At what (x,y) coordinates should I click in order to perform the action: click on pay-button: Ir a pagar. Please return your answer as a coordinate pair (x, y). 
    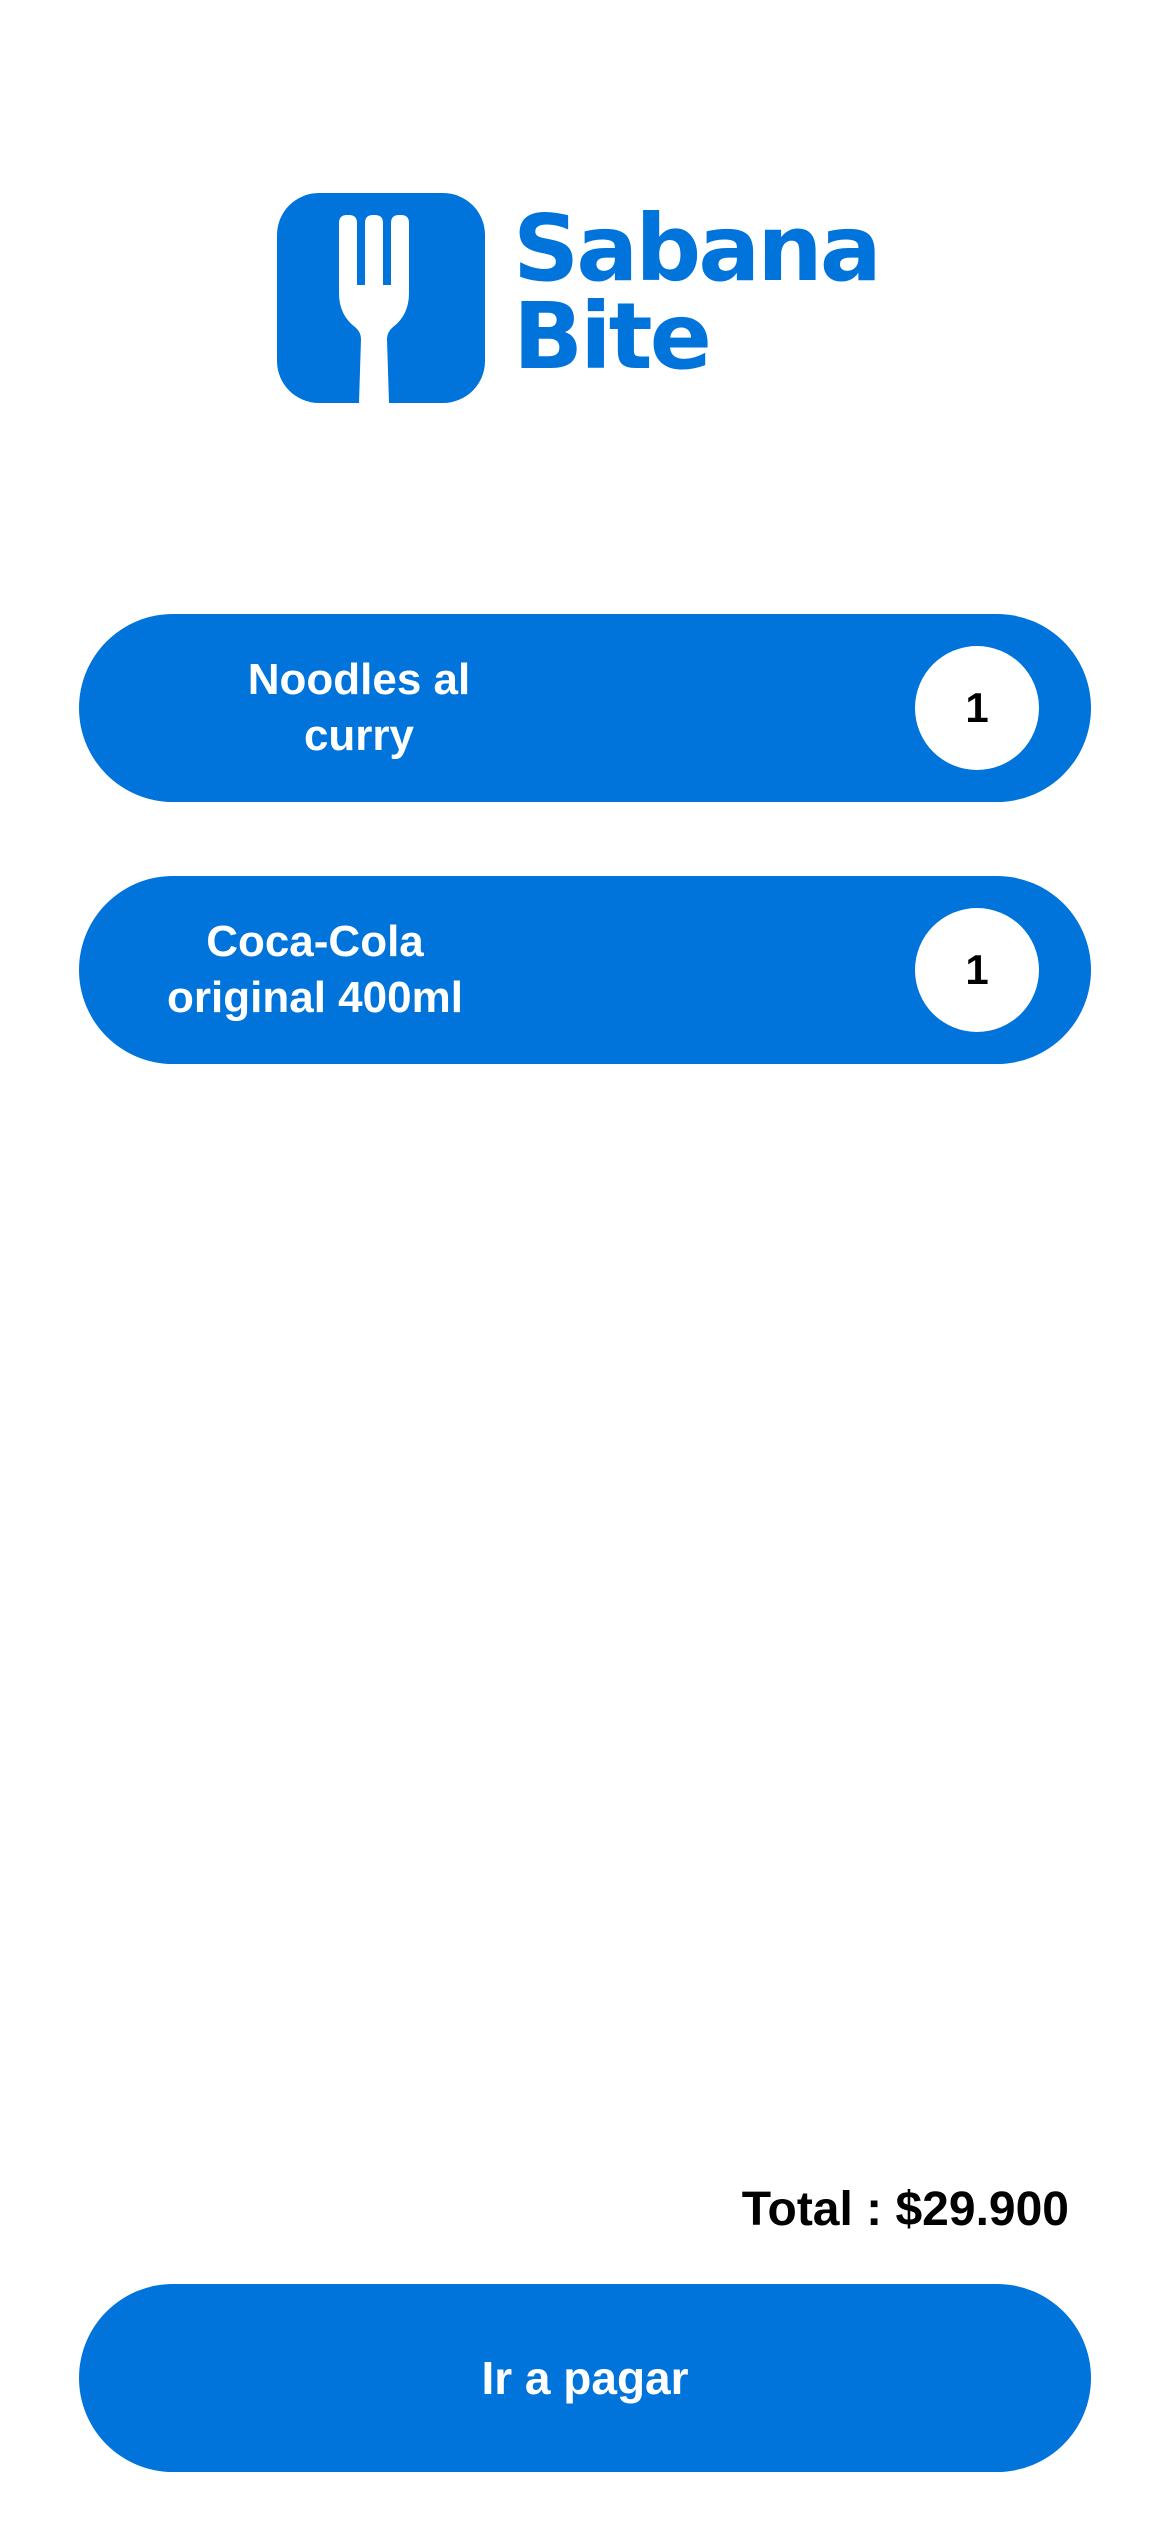
    Looking at the image, I should click on (585, 2378).